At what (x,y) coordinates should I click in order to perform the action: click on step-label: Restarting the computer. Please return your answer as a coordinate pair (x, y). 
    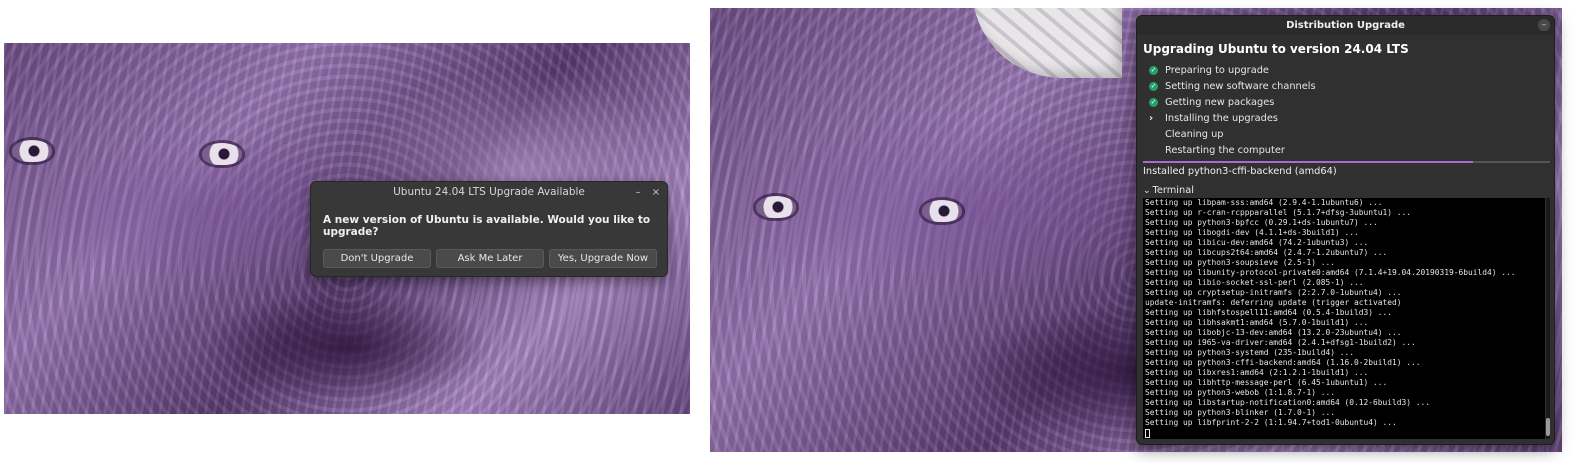
    Looking at the image, I should click on (1225, 150).